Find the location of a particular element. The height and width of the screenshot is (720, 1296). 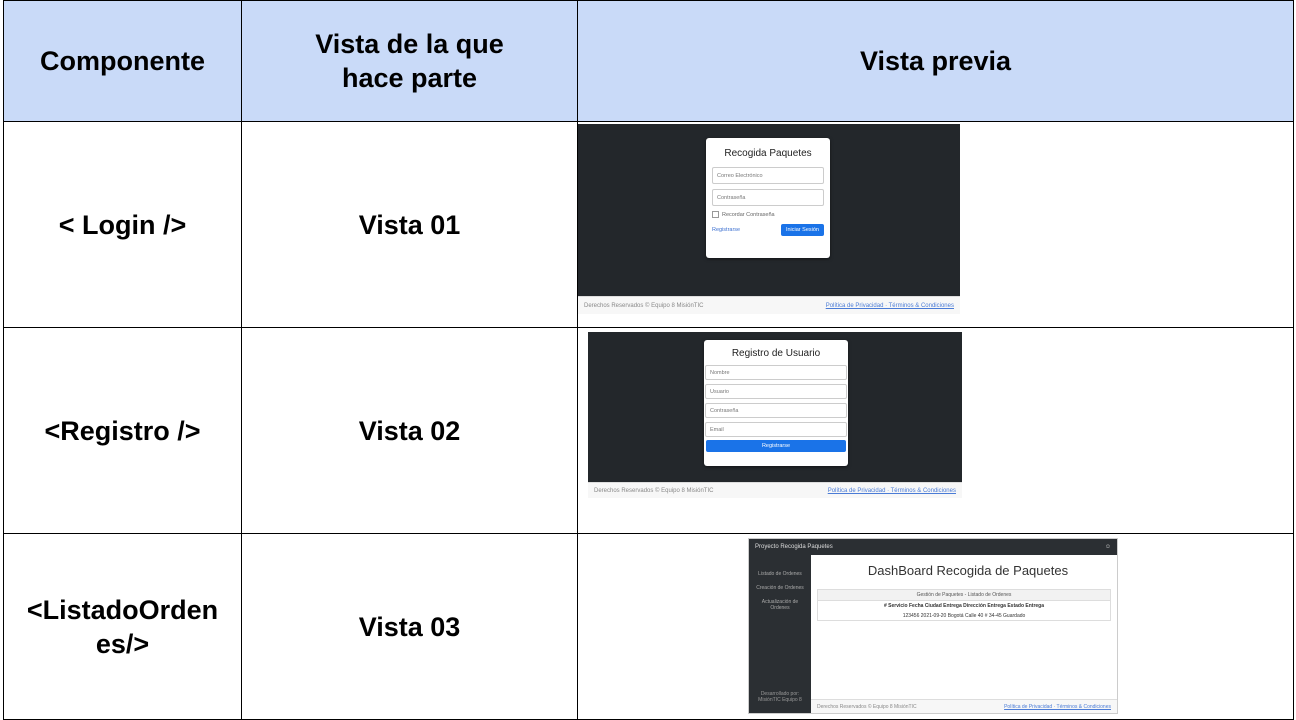

component-name: <Registro /> is located at coordinates (122, 430).